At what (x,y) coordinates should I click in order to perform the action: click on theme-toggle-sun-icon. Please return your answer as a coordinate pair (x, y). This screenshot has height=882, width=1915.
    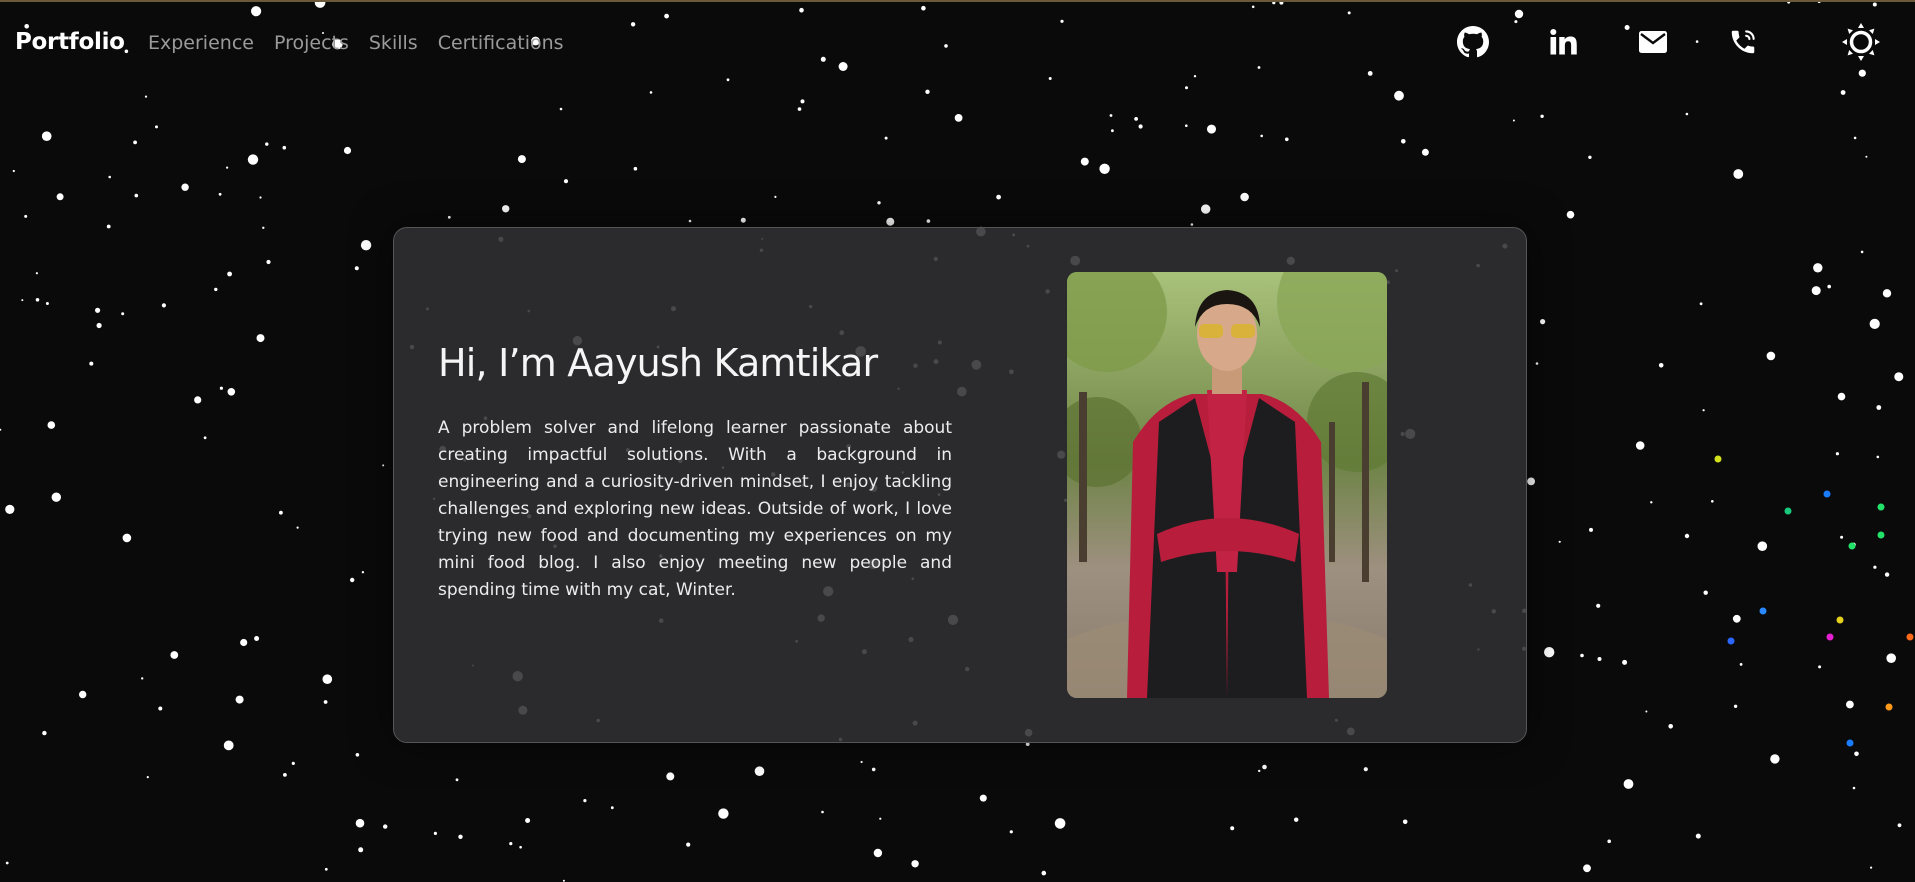
    Looking at the image, I should click on (1861, 42).